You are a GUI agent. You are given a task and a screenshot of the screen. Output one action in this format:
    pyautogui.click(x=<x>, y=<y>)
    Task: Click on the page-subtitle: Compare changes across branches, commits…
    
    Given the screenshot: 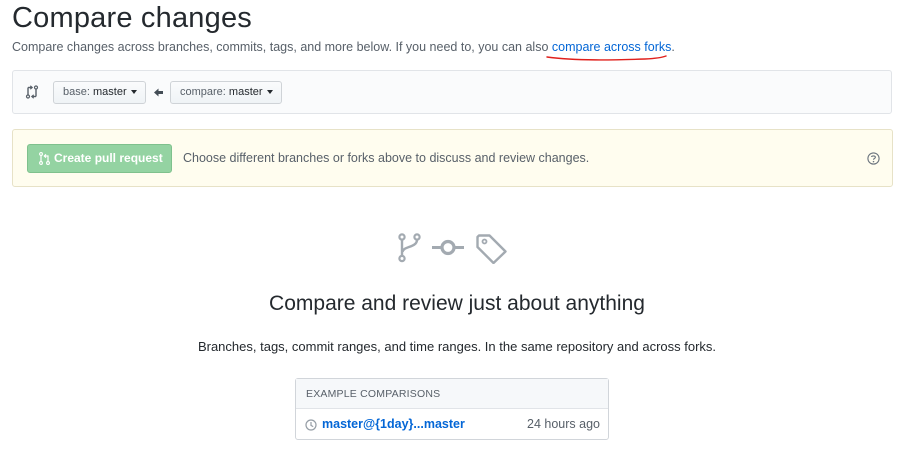 What is the action you would take?
    pyautogui.click(x=343, y=47)
    